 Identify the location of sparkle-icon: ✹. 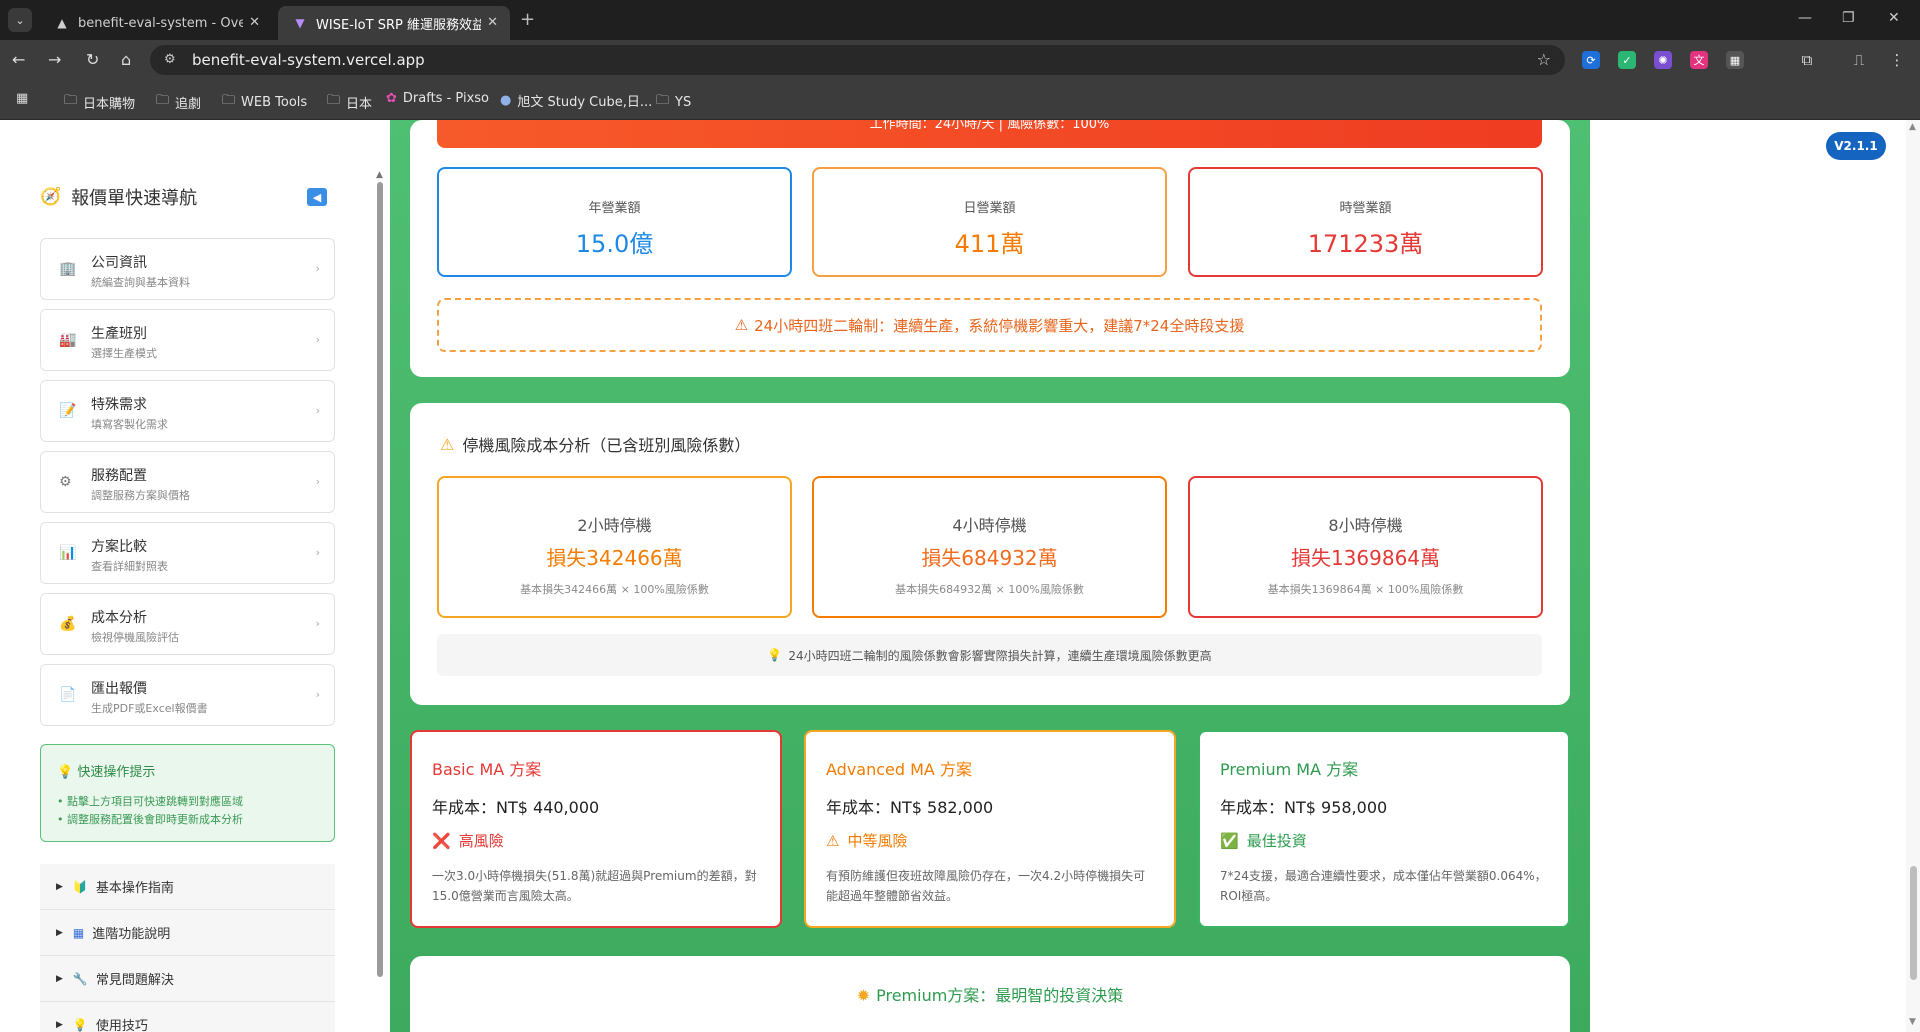
(863, 995).